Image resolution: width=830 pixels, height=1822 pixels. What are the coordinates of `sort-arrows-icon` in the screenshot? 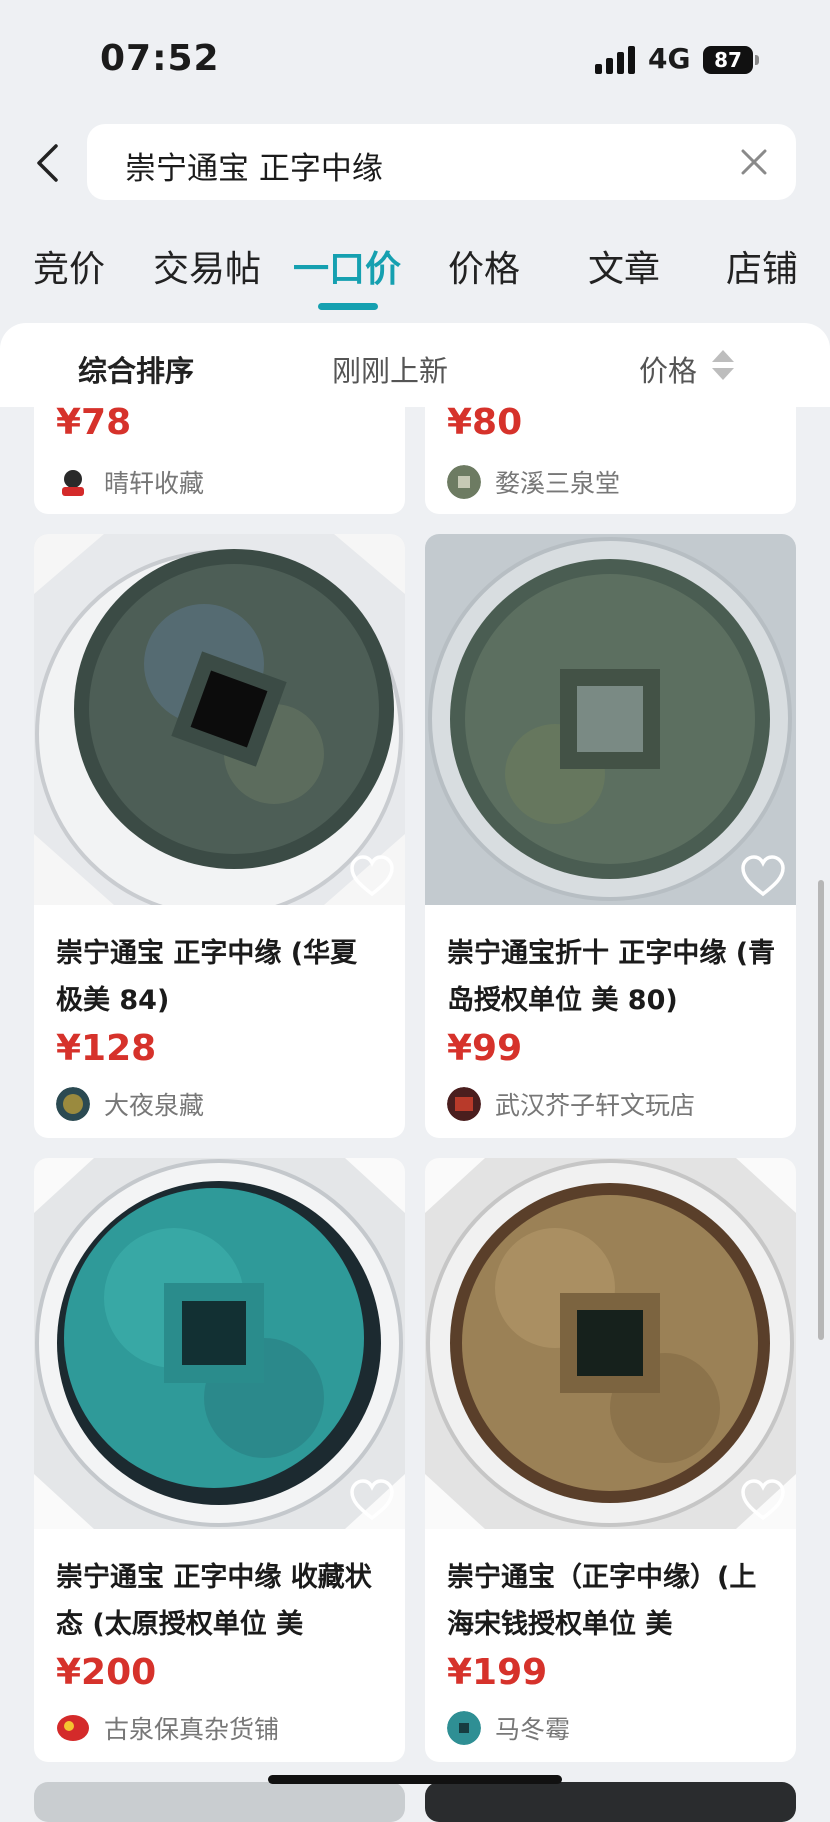 It's located at (723, 365).